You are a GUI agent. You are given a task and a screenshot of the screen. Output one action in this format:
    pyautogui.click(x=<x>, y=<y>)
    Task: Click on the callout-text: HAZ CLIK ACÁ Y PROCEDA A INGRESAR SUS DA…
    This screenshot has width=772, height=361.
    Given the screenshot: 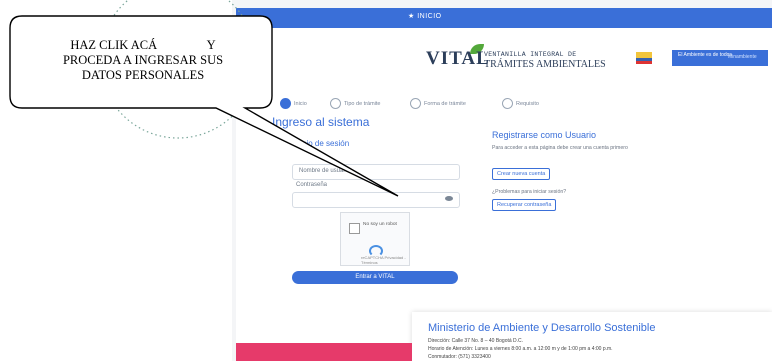 What is the action you would take?
    pyautogui.click(x=143, y=60)
    